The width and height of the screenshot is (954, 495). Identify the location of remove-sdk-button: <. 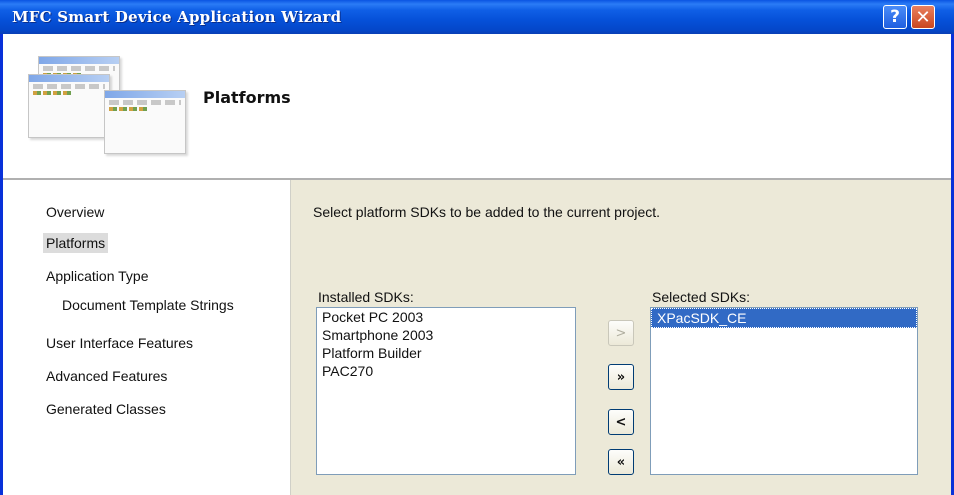
(621, 422).